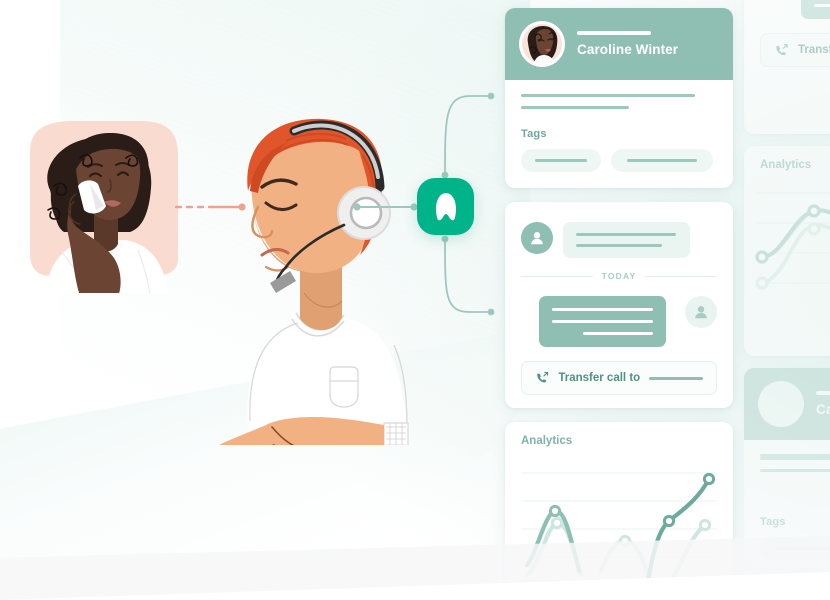 The height and width of the screenshot is (600, 830). I want to click on message-incoming, so click(619, 238).